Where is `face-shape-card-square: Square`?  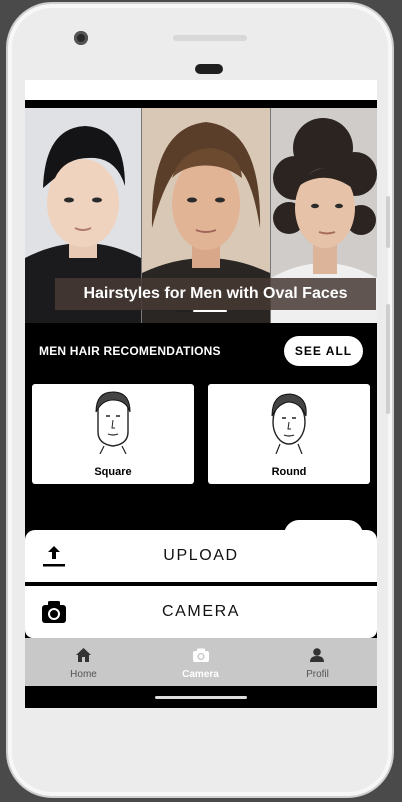 face-shape-card-square: Square is located at coordinates (113, 434).